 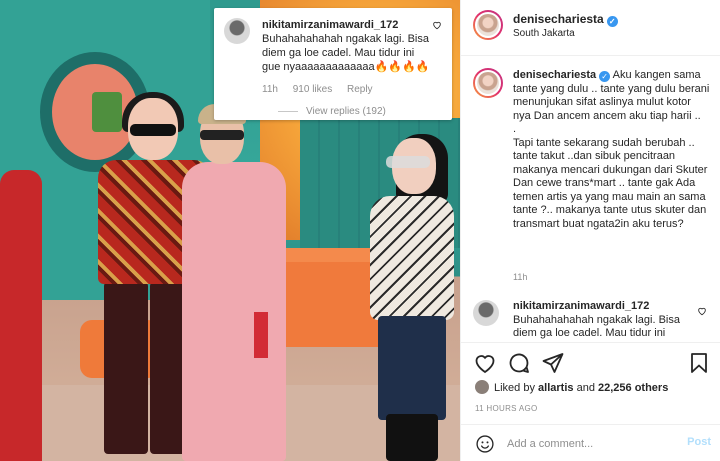 I want to click on likes-others: 22,256 others, so click(x=633, y=388).